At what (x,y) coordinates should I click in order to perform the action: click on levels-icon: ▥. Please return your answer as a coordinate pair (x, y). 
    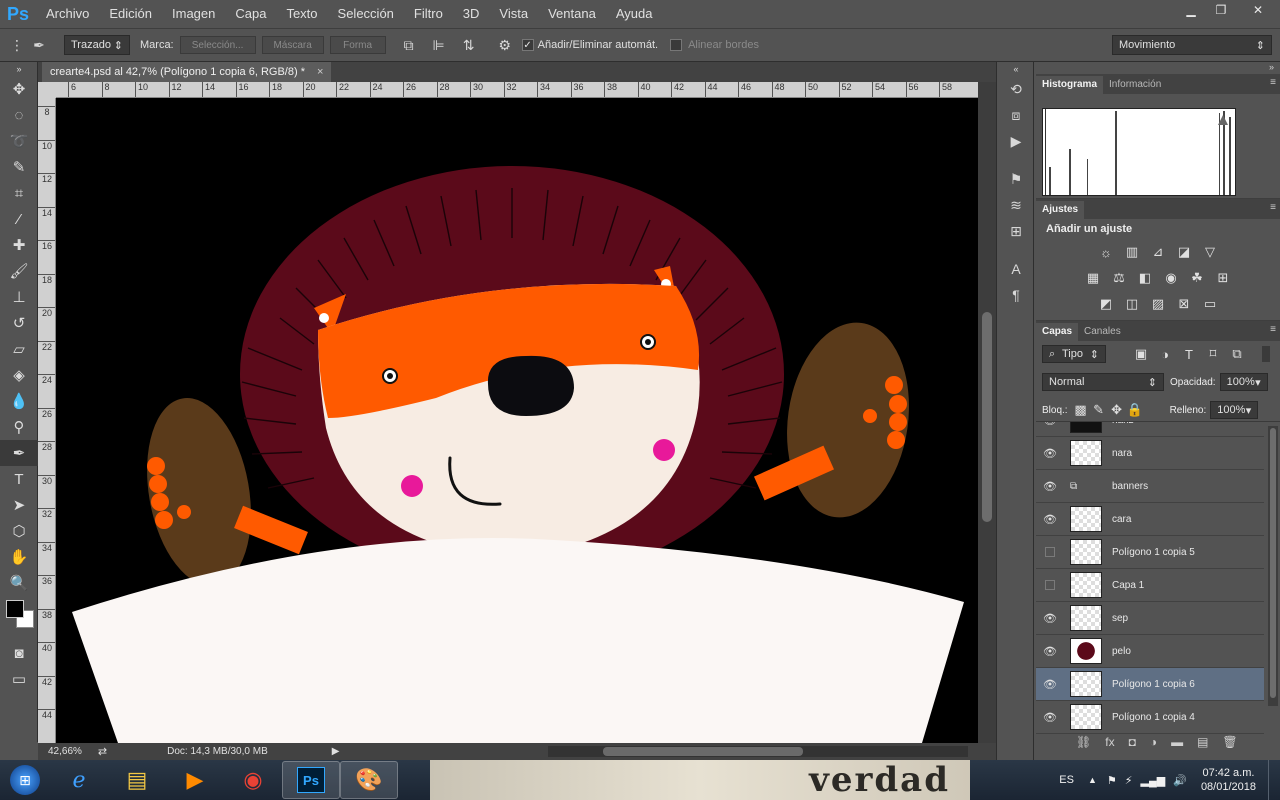
    Looking at the image, I should click on (1132, 252).